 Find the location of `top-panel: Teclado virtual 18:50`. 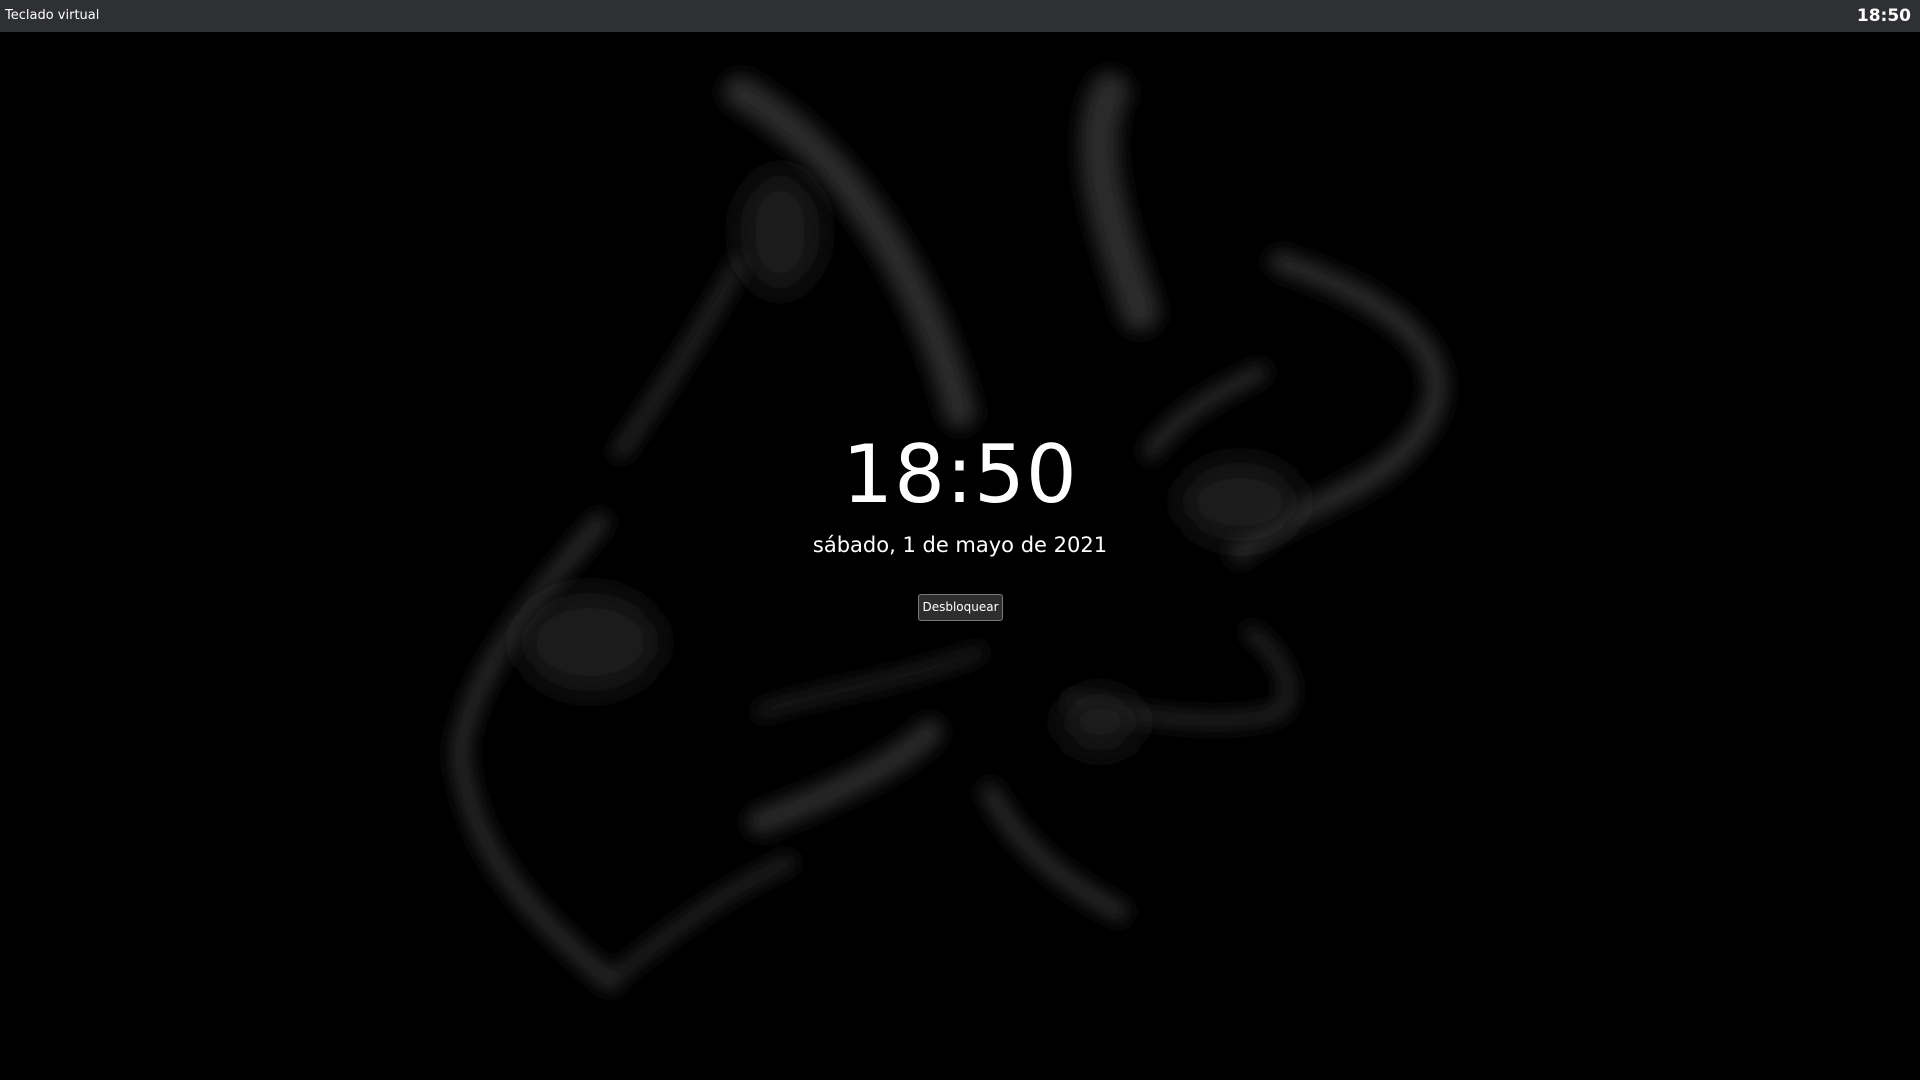

top-panel: Teclado virtual 18:50 is located at coordinates (960, 16).